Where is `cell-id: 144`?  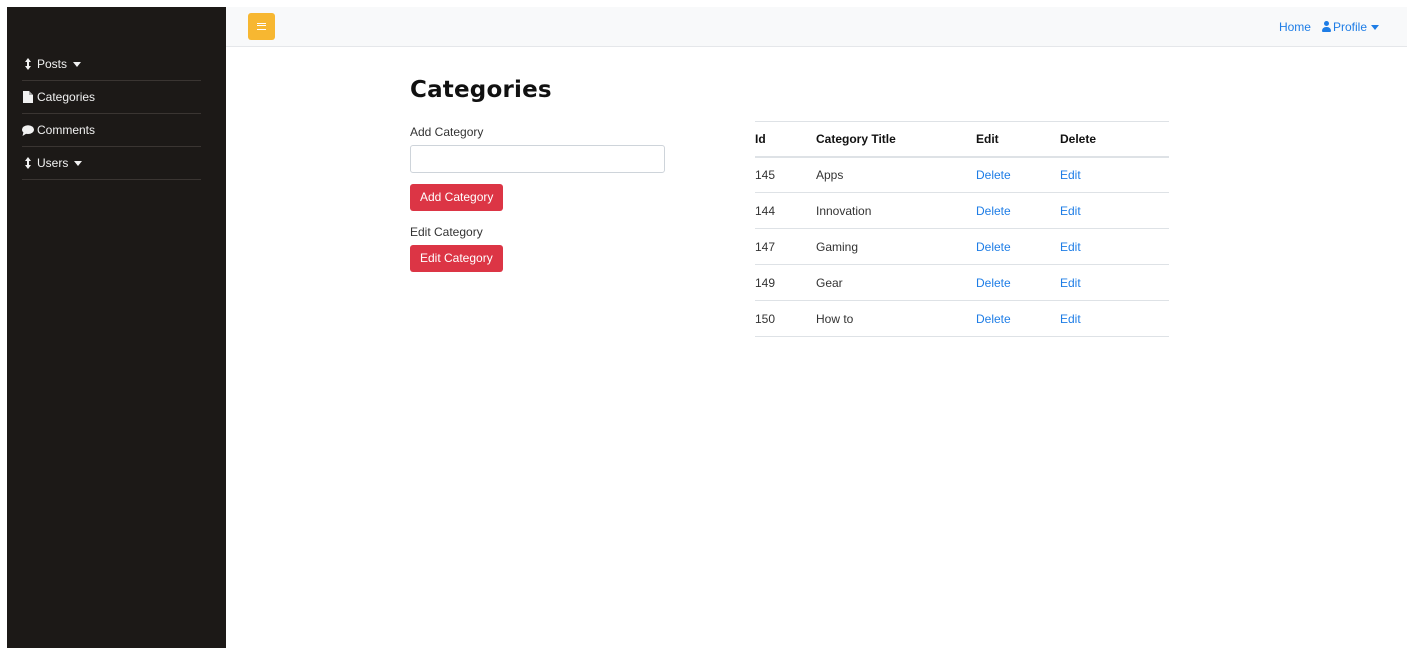
cell-id: 144 is located at coordinates (785, 210).